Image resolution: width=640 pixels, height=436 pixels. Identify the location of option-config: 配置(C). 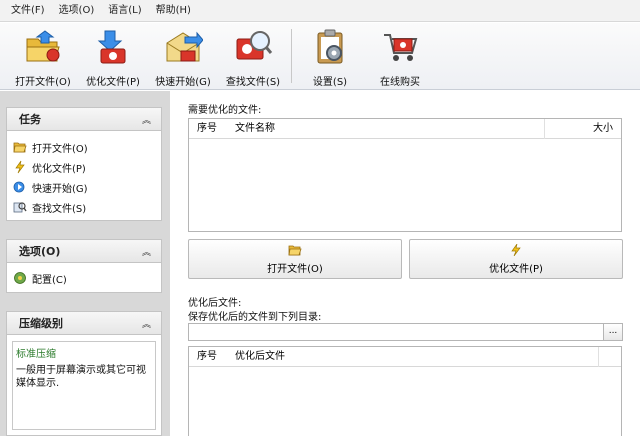
(84, 278).